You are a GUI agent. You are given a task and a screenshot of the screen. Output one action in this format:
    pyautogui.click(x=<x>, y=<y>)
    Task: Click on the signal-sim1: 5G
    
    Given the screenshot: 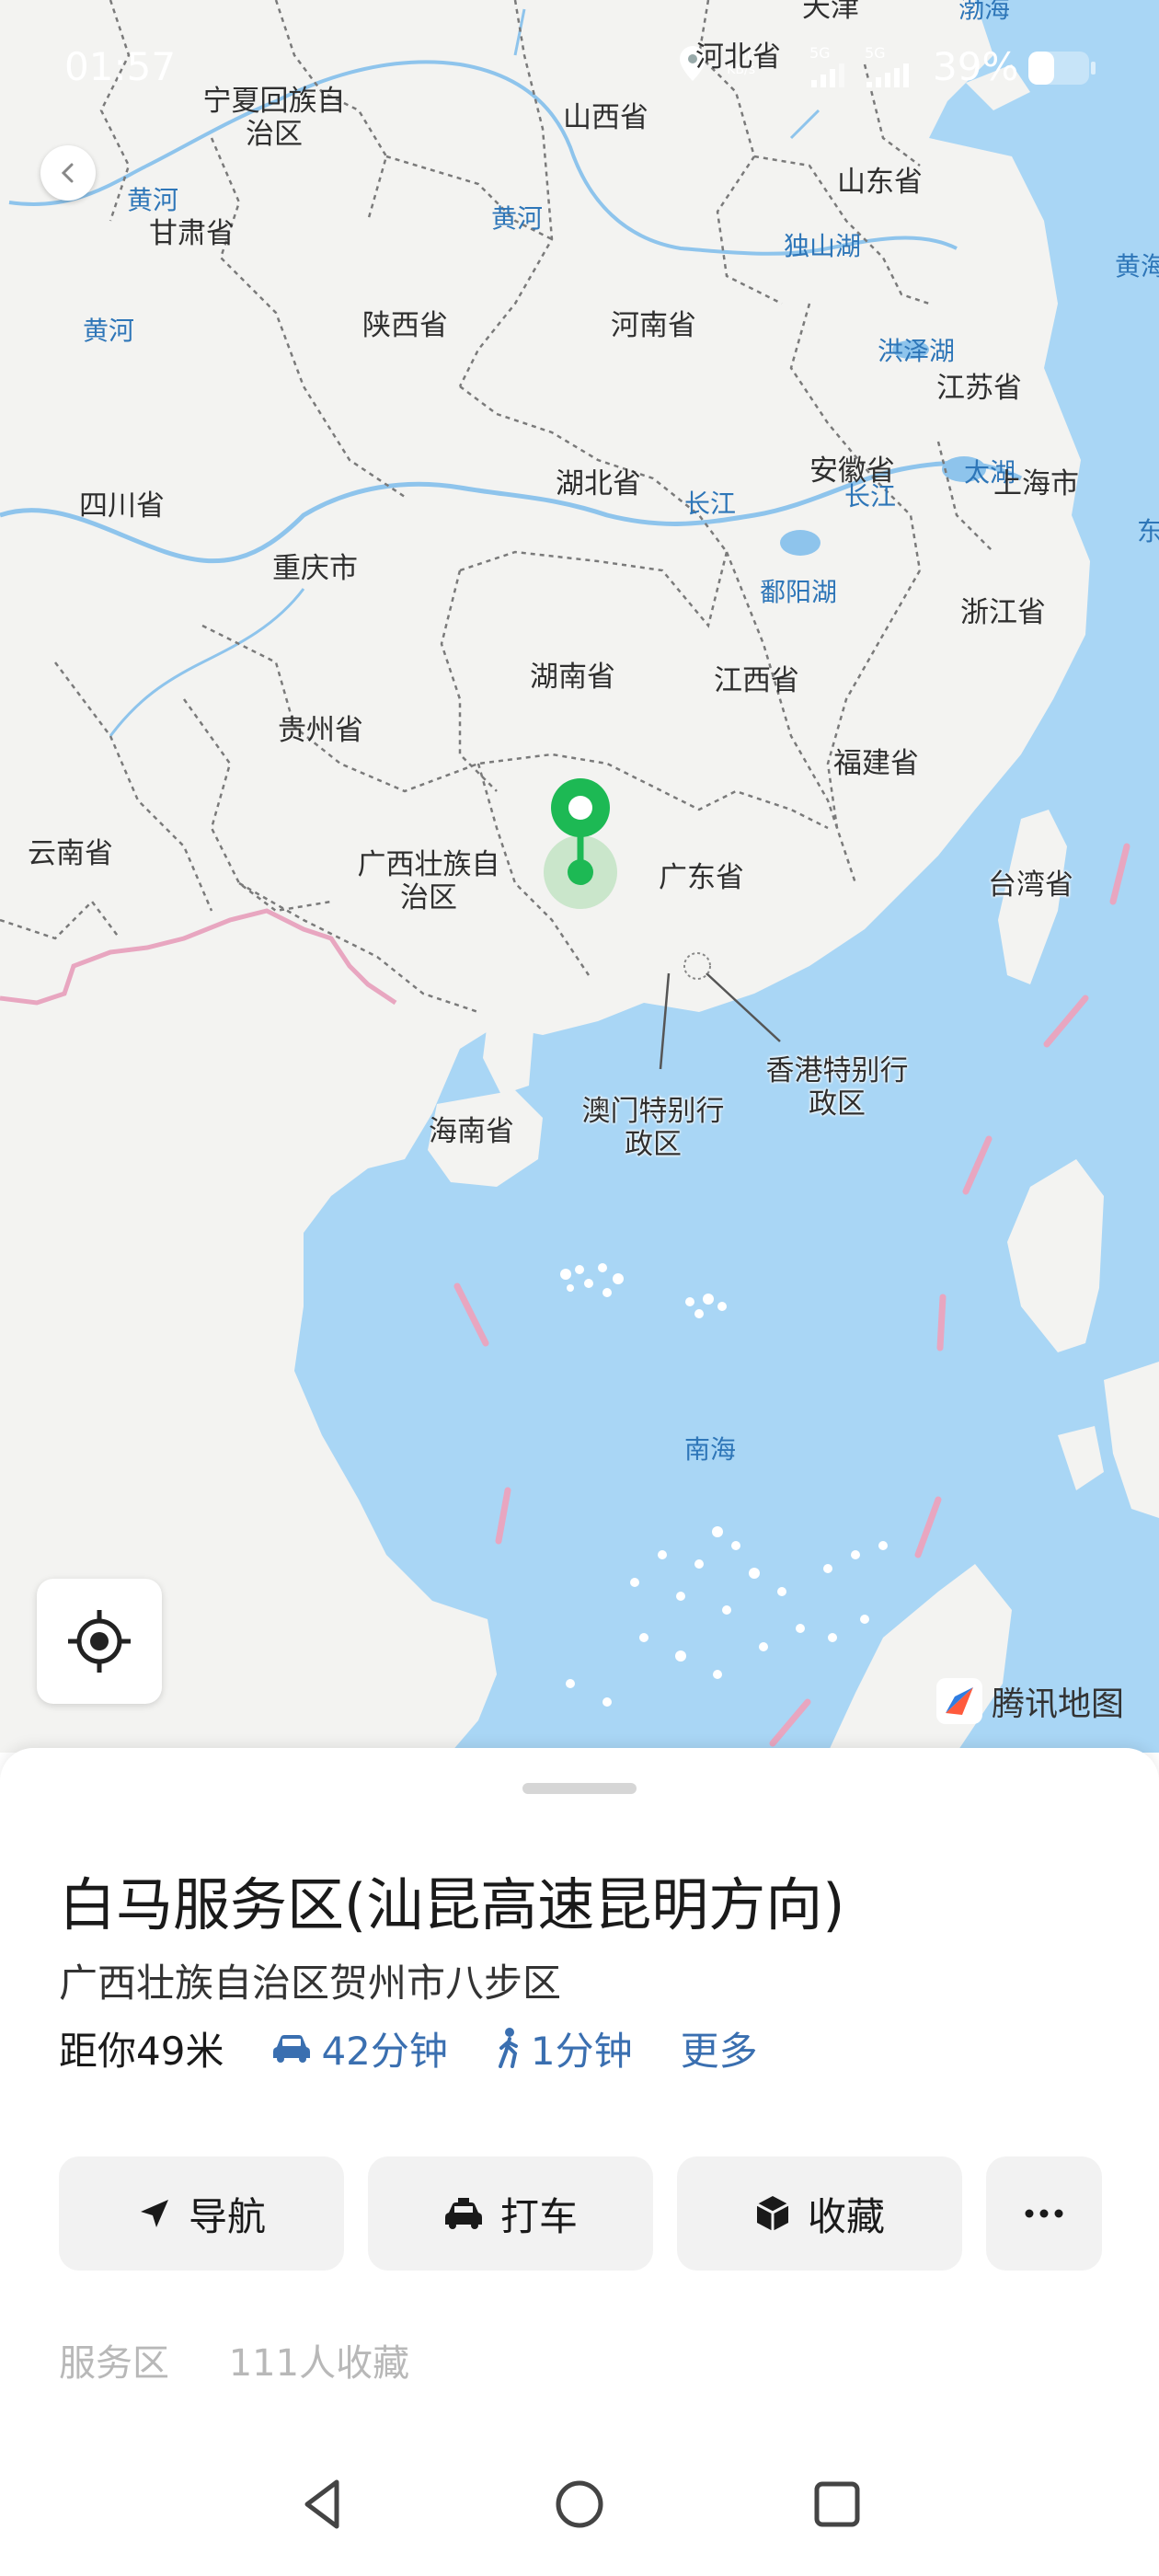 What is the action you would take?
    pyautogui.click(x=827, y=66)
    